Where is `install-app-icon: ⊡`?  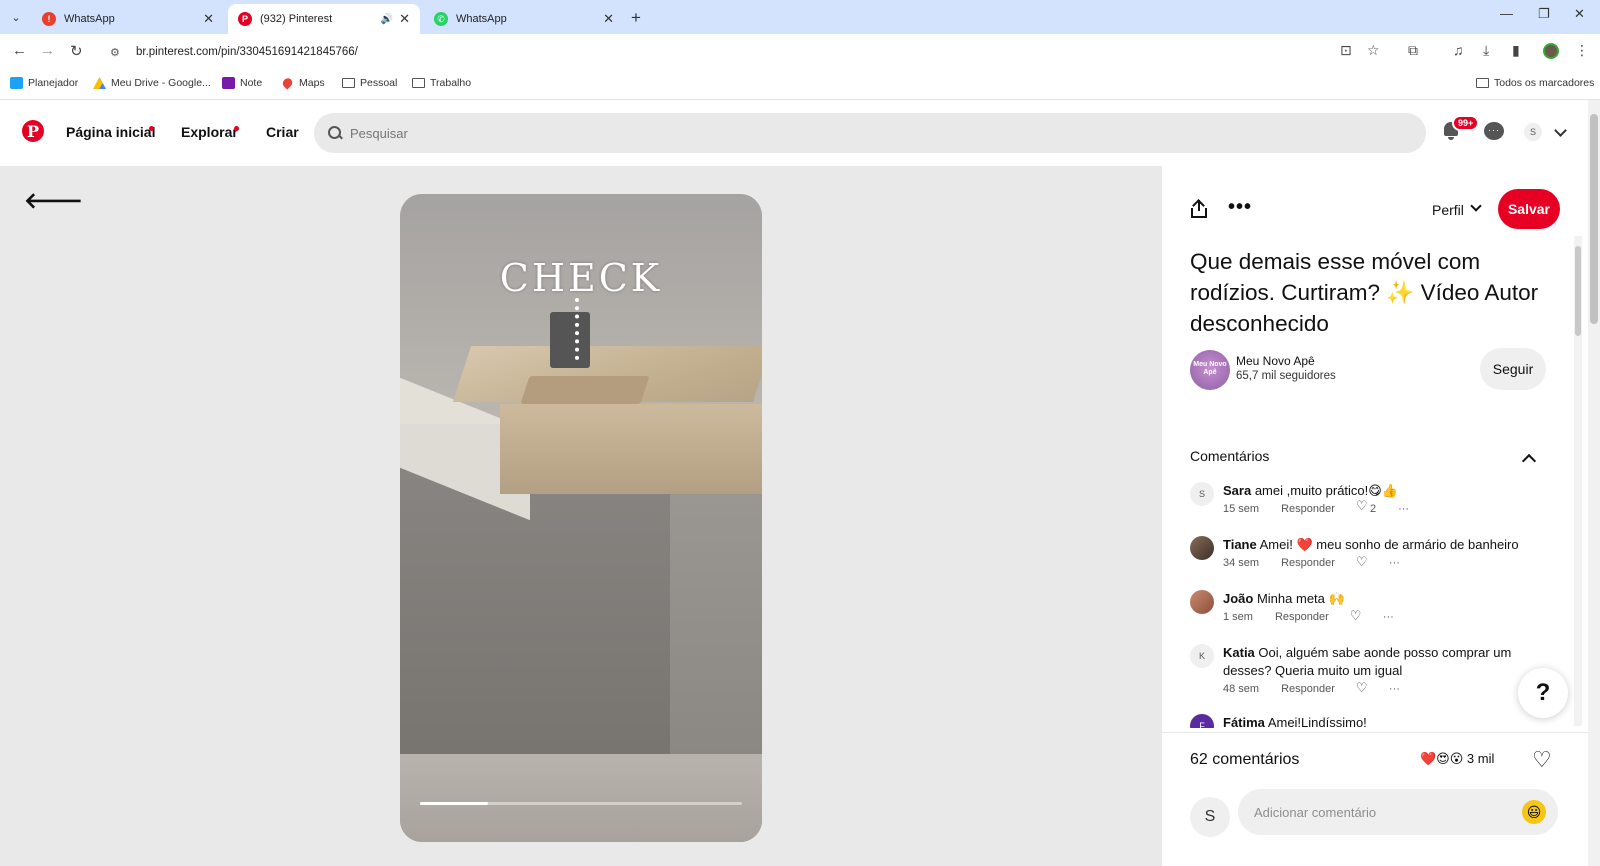 install-app-icon: ⊡ is located at coordinates (1346, 50).